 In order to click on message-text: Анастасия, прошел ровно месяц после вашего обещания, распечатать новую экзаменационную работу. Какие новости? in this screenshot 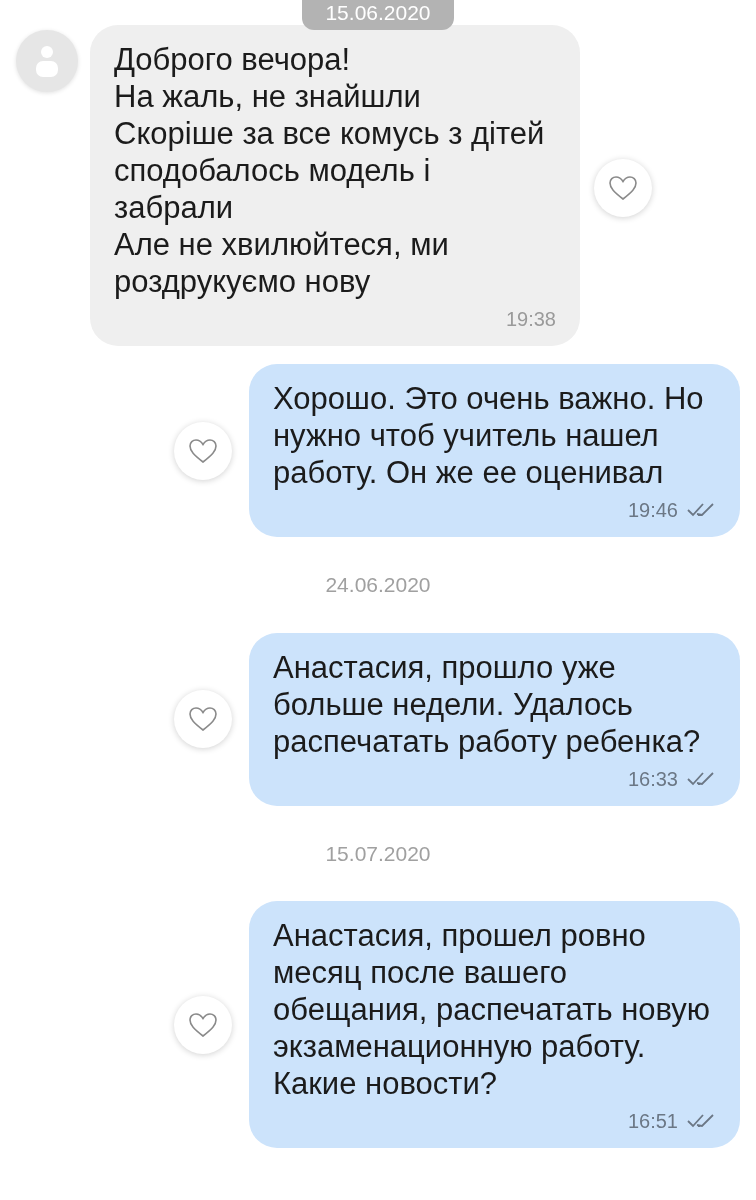, I will do `click(492, 1009)`.